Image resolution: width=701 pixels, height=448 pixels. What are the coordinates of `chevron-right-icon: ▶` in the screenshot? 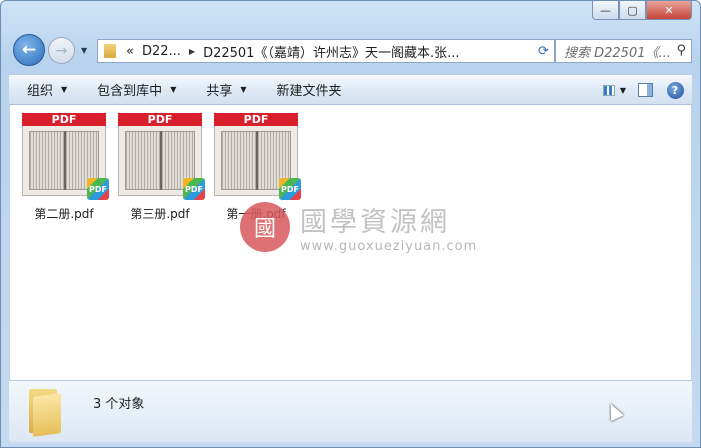 It's located at (192, 51).